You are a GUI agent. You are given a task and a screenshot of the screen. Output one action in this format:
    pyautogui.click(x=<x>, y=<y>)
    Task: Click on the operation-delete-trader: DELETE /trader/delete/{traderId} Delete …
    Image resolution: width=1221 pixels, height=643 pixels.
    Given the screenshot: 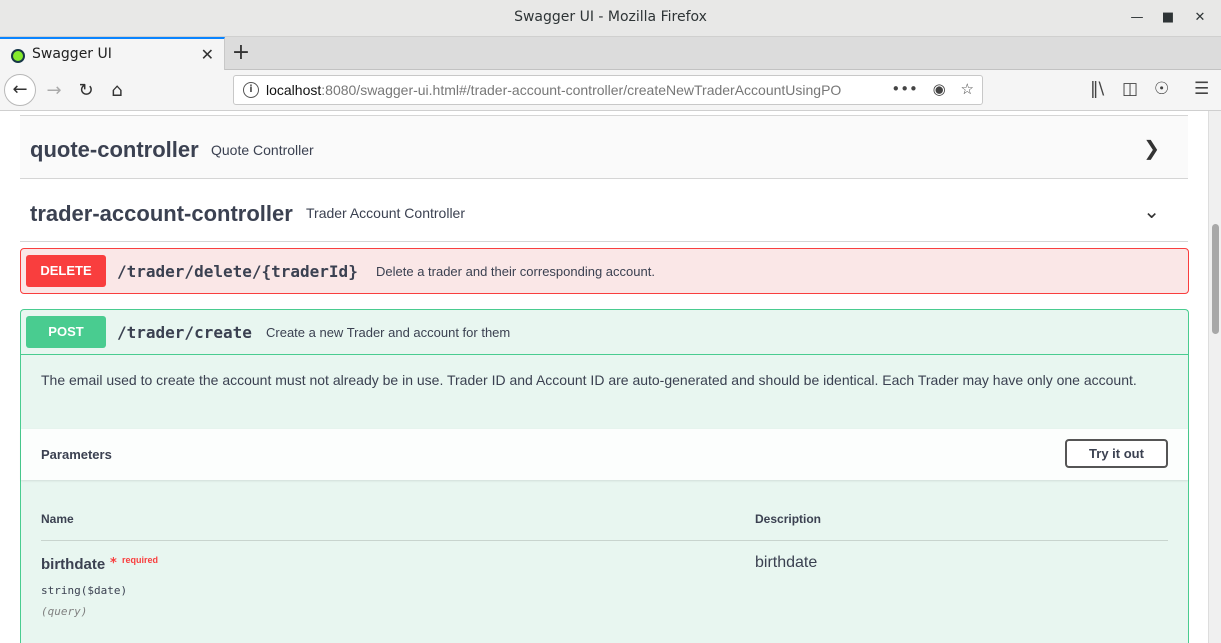 What is the action you would take?
    pyautogui.click(x=604, y=271)
    